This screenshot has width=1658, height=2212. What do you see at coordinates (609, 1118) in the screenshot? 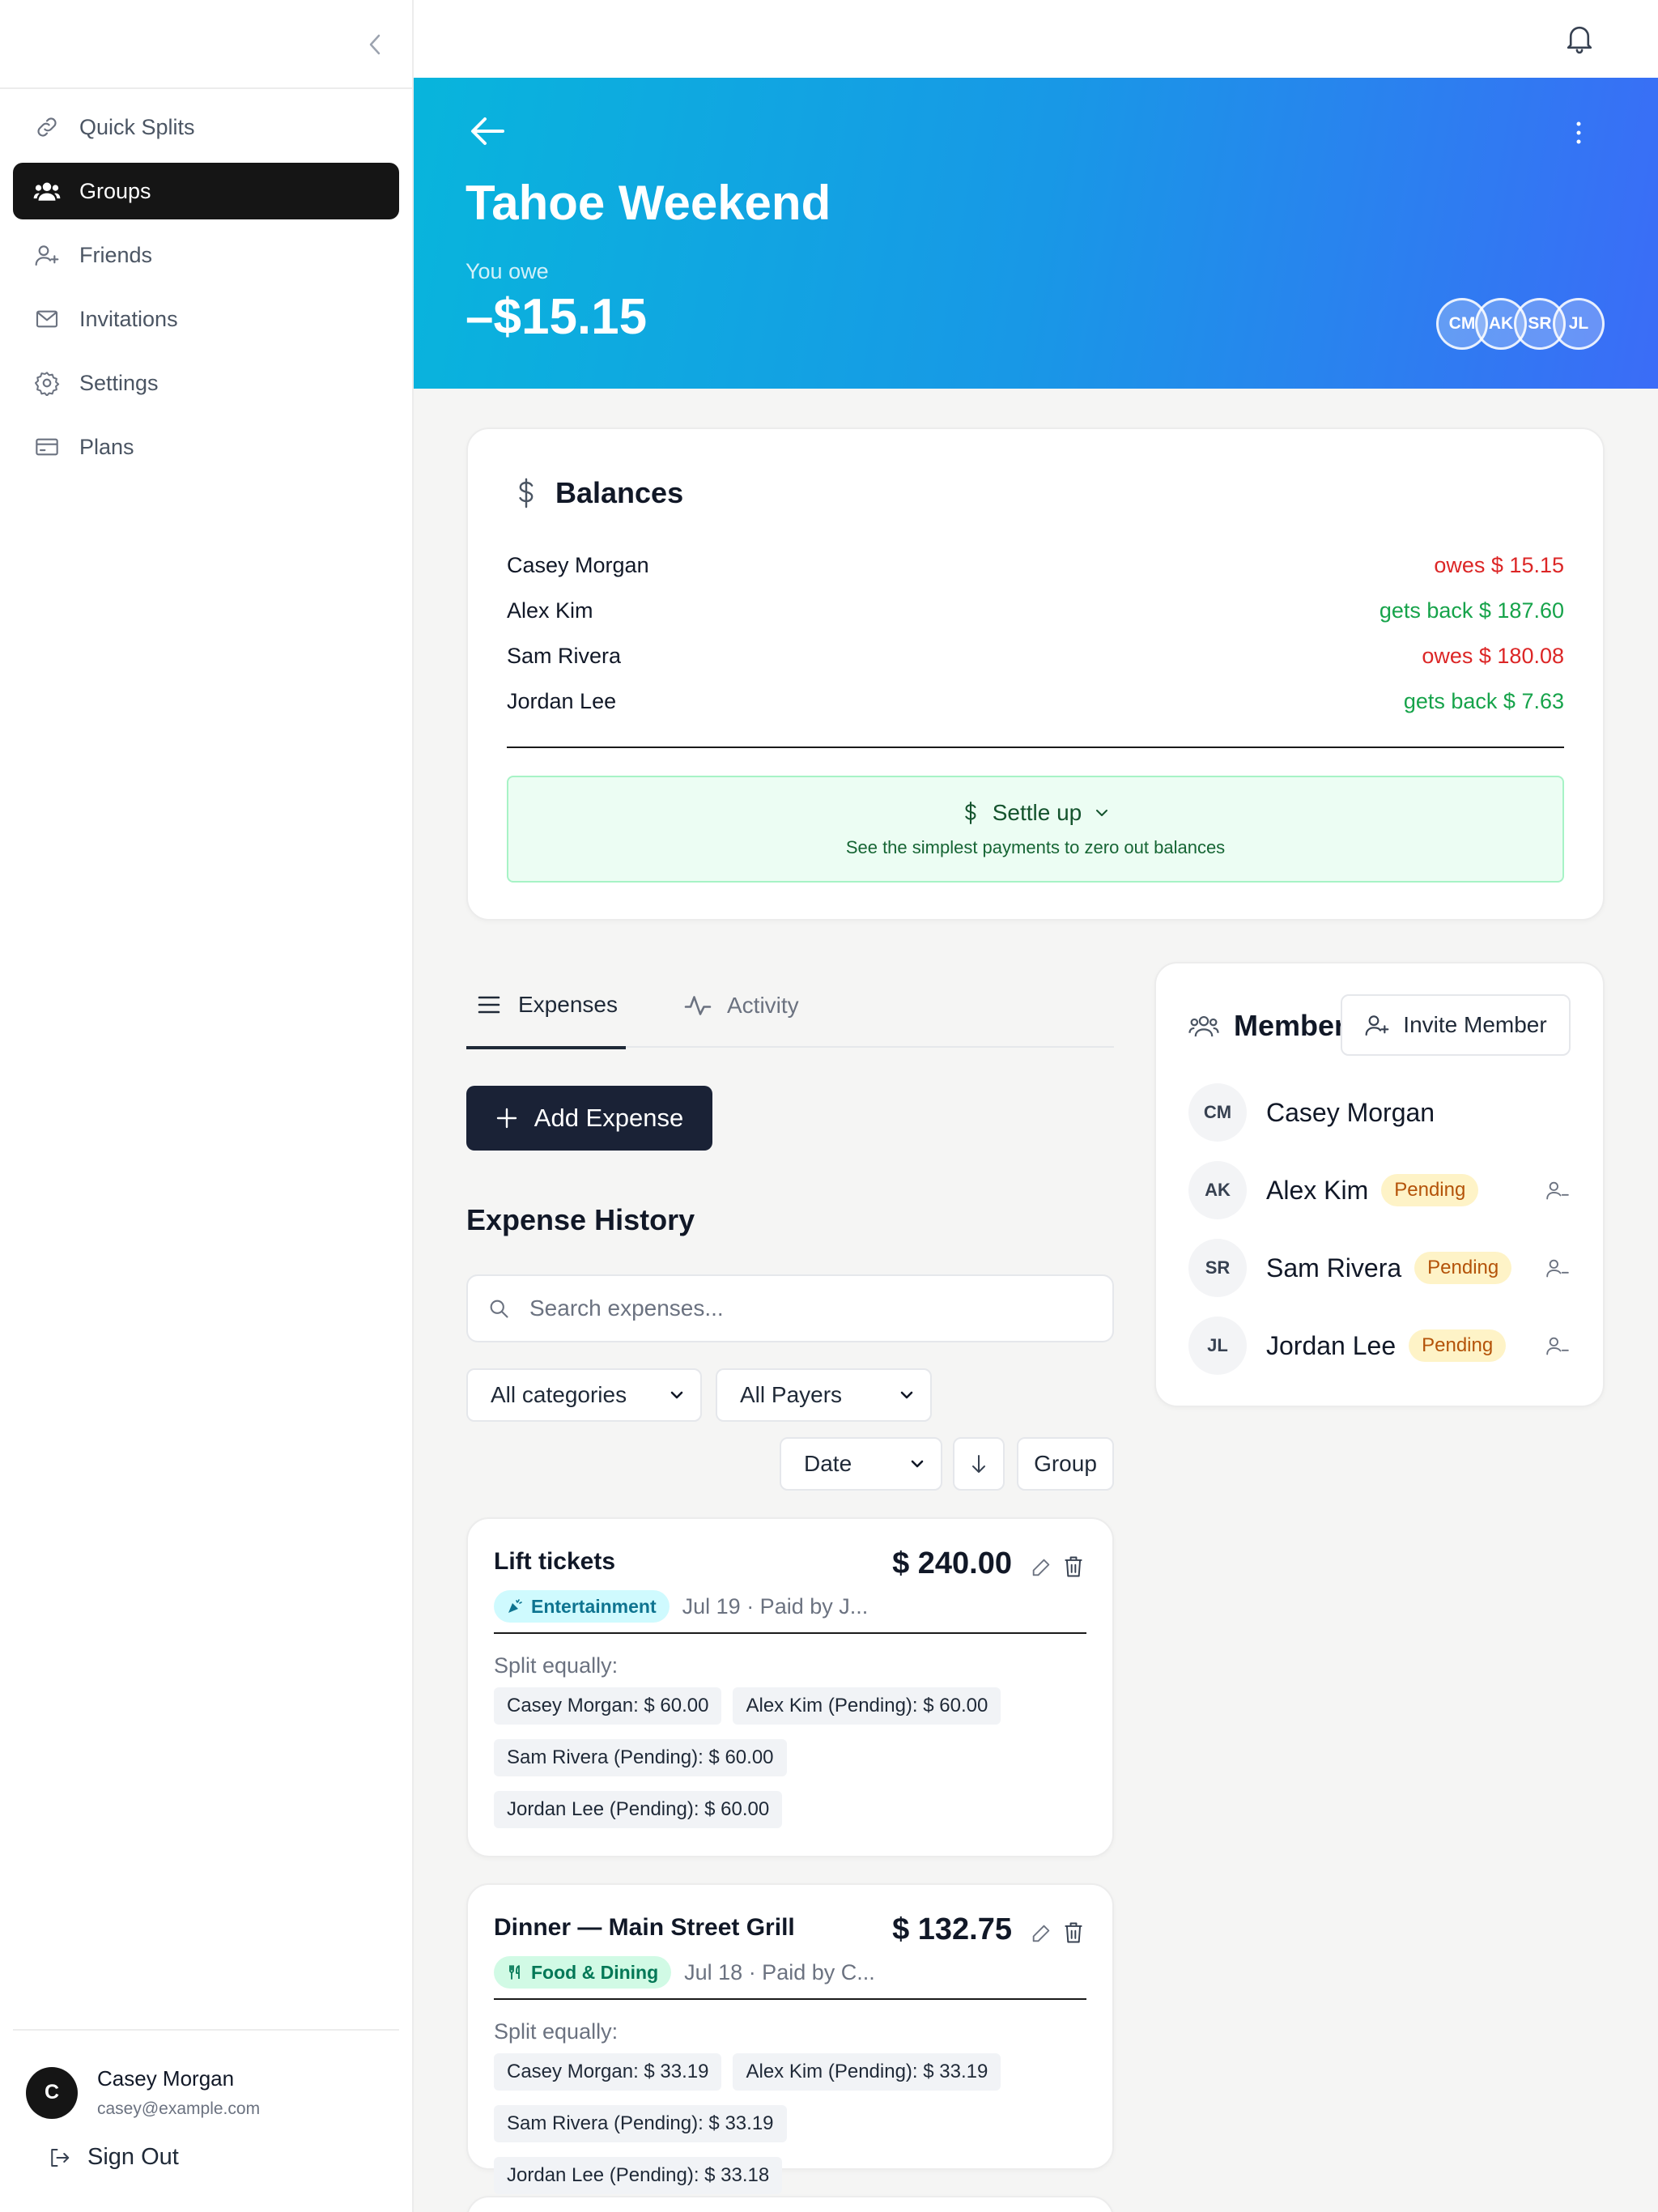
I see `add-expense-label: Add Expense` at bounding box center [609, 1118].